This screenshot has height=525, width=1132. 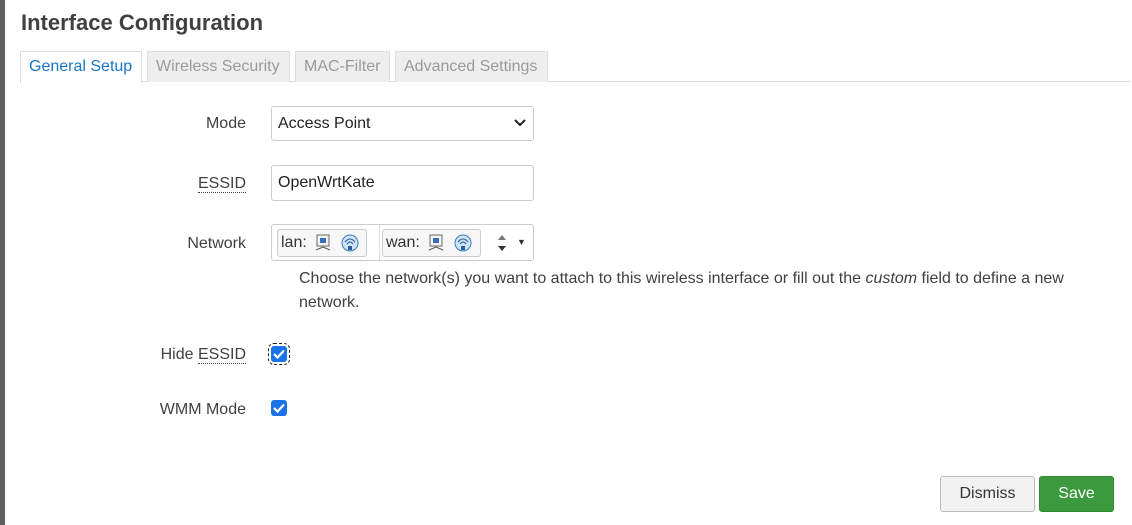 I want to click on hide-essid-label-abbr: ESSID, so click(x=221, y=355).